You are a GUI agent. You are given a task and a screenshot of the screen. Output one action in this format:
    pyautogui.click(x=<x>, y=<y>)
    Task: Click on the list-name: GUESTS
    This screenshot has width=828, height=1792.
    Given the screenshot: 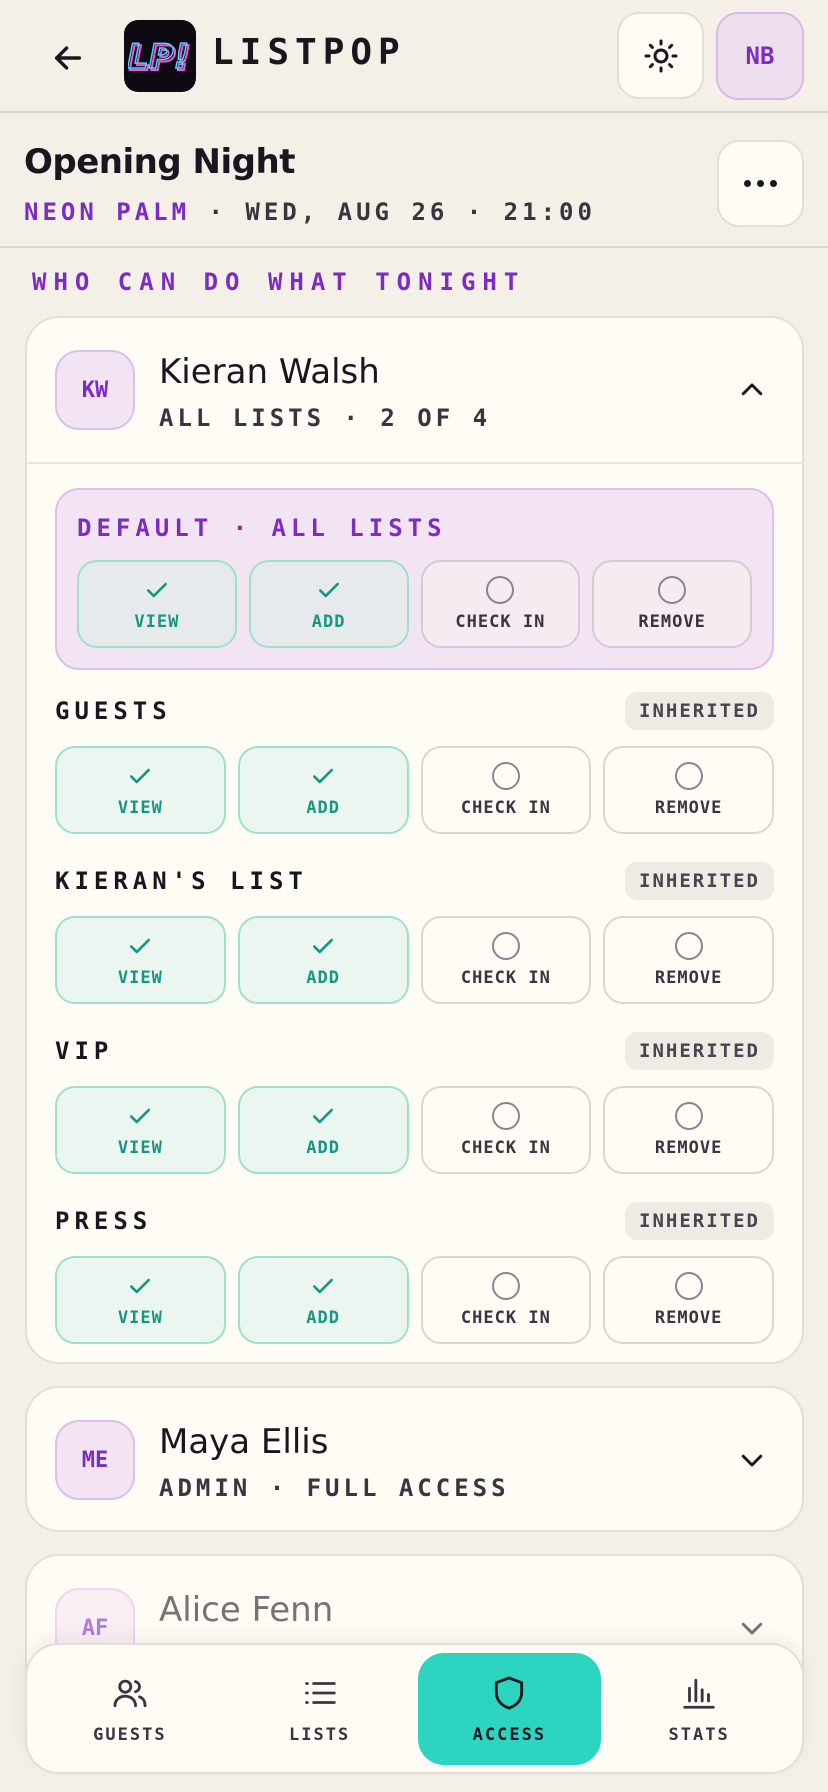 What is the action you would take?
    pyautogui.click(x=113, y=711)
    